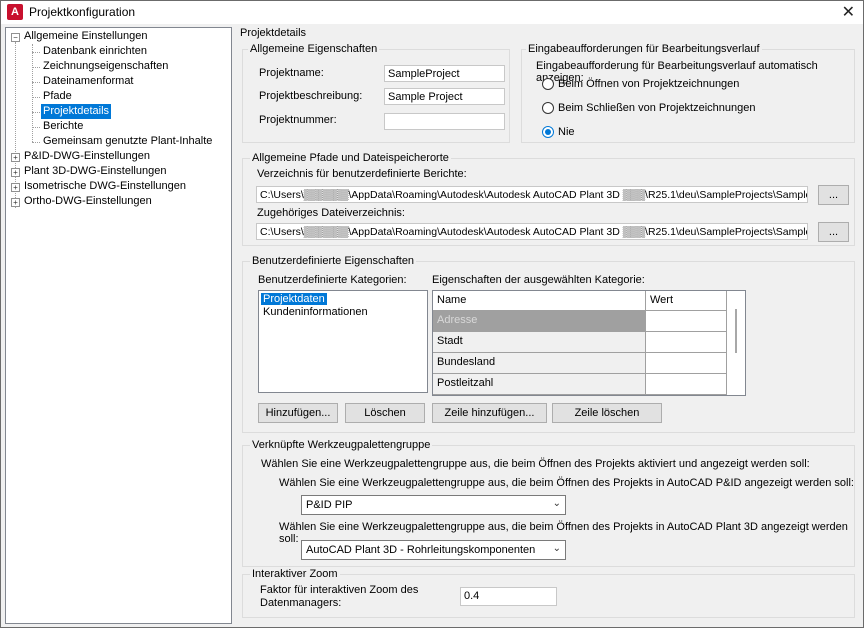  What do you see at coordinates (566, 132) in the screenshot?
I see `radio-never-label: Nie` at bounding box center [566, 132].